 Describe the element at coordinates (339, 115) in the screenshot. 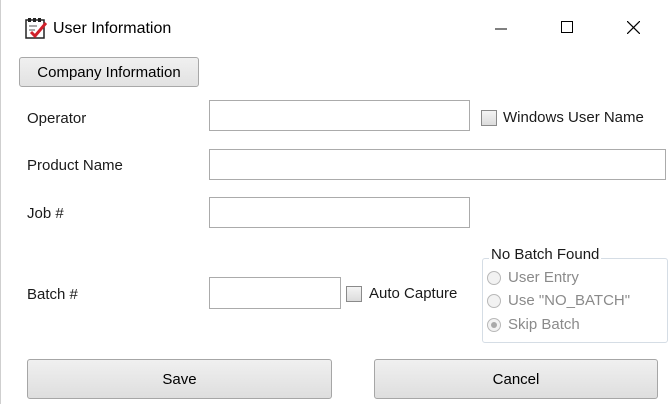

I see `operator-input` at that location.